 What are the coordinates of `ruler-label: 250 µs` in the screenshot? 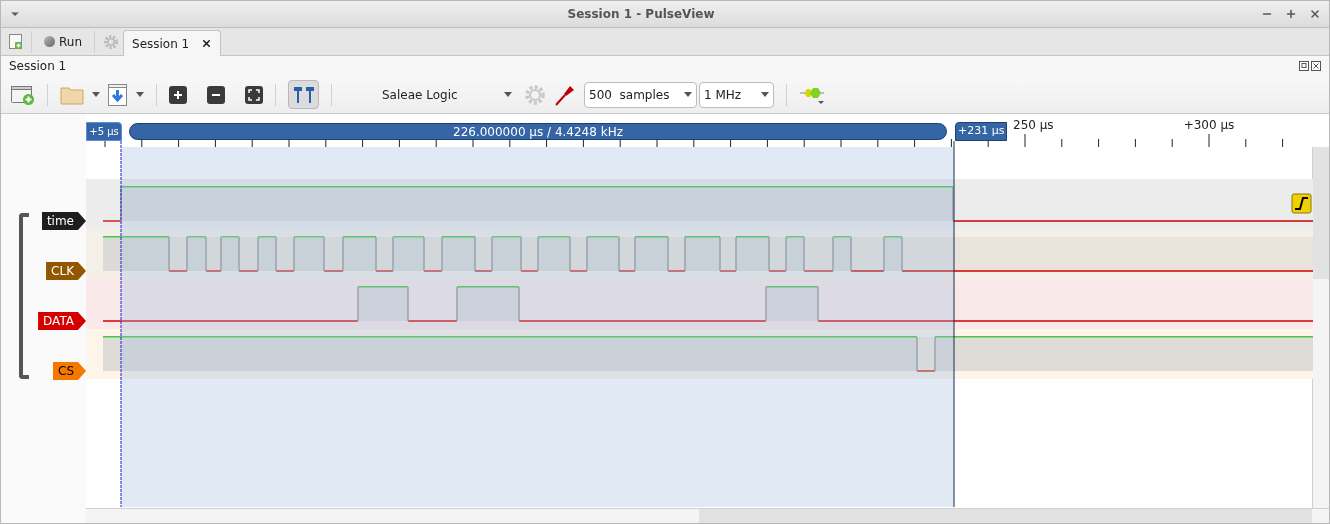 It's located at (1033, 125).